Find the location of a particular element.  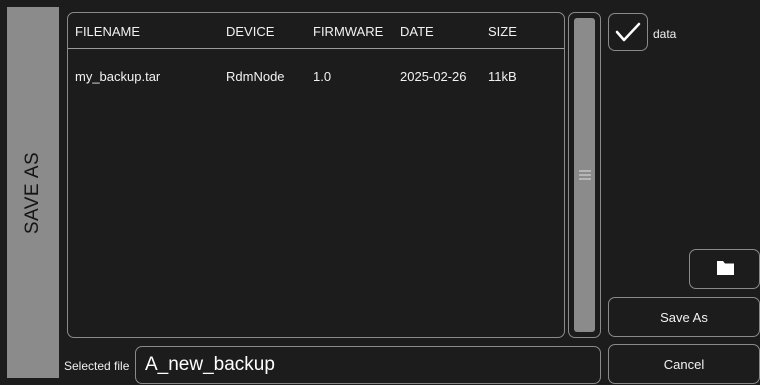

selected-file-label: Selected file is located at coordinates (97, 366).